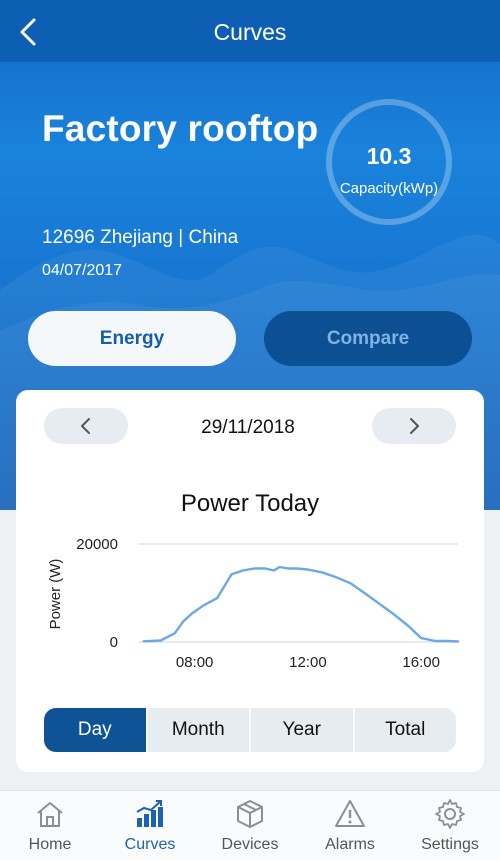 This screenshot has width=500, height=860. I want to click on range-tab-year: Year, so click(301, 730).